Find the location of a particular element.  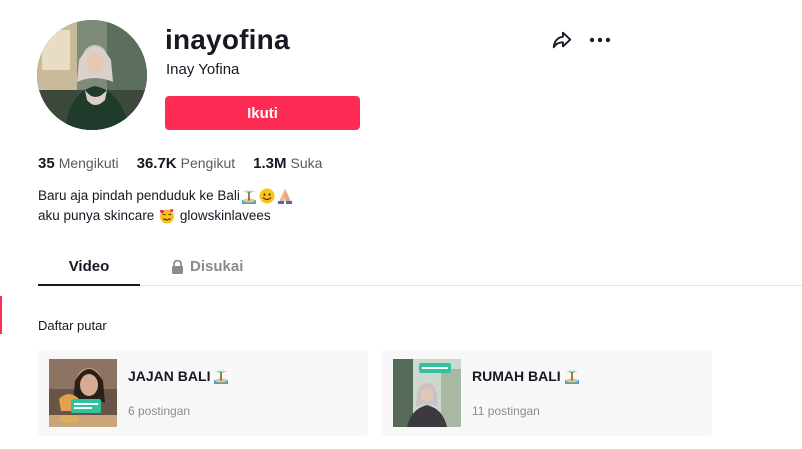

avatar-photo is located at coordinates (92, 75).